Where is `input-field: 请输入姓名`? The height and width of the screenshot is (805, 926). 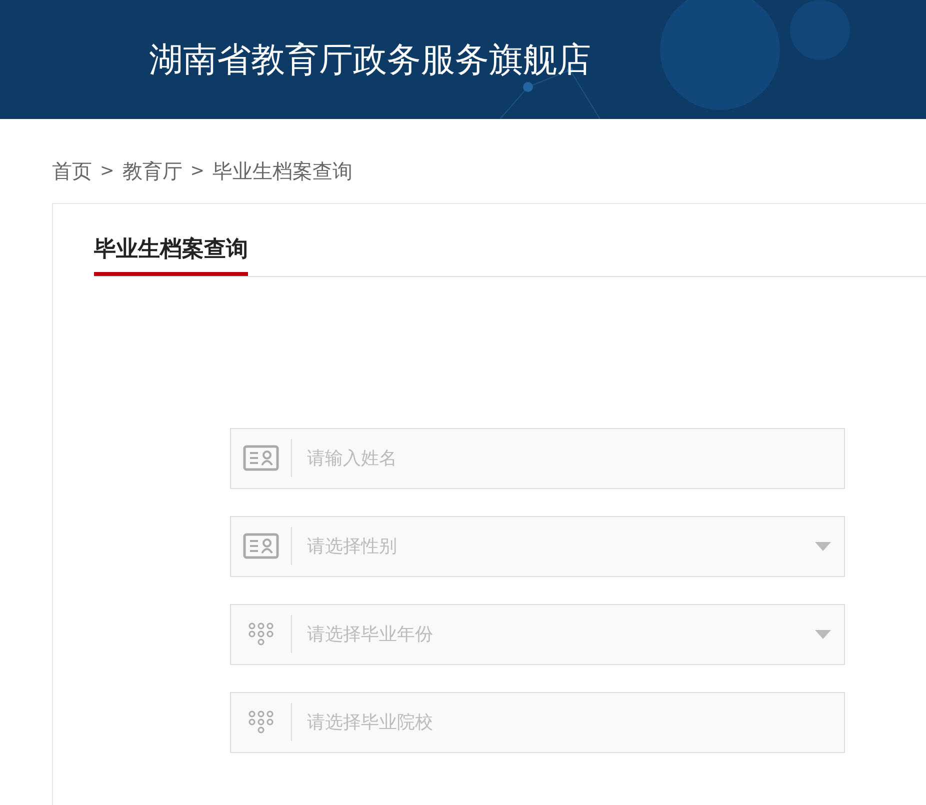
input-field: 请输入姓名 is located at coordinates (537, 458).